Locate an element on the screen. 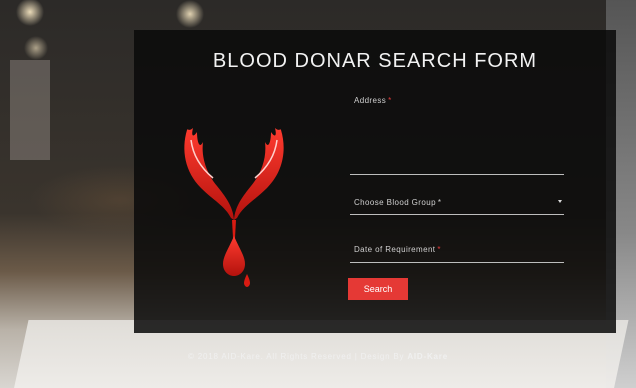 Image resolution: width=636 pixels, height=388 pixels. blood-drop-small is located at coordinates (247, 280).